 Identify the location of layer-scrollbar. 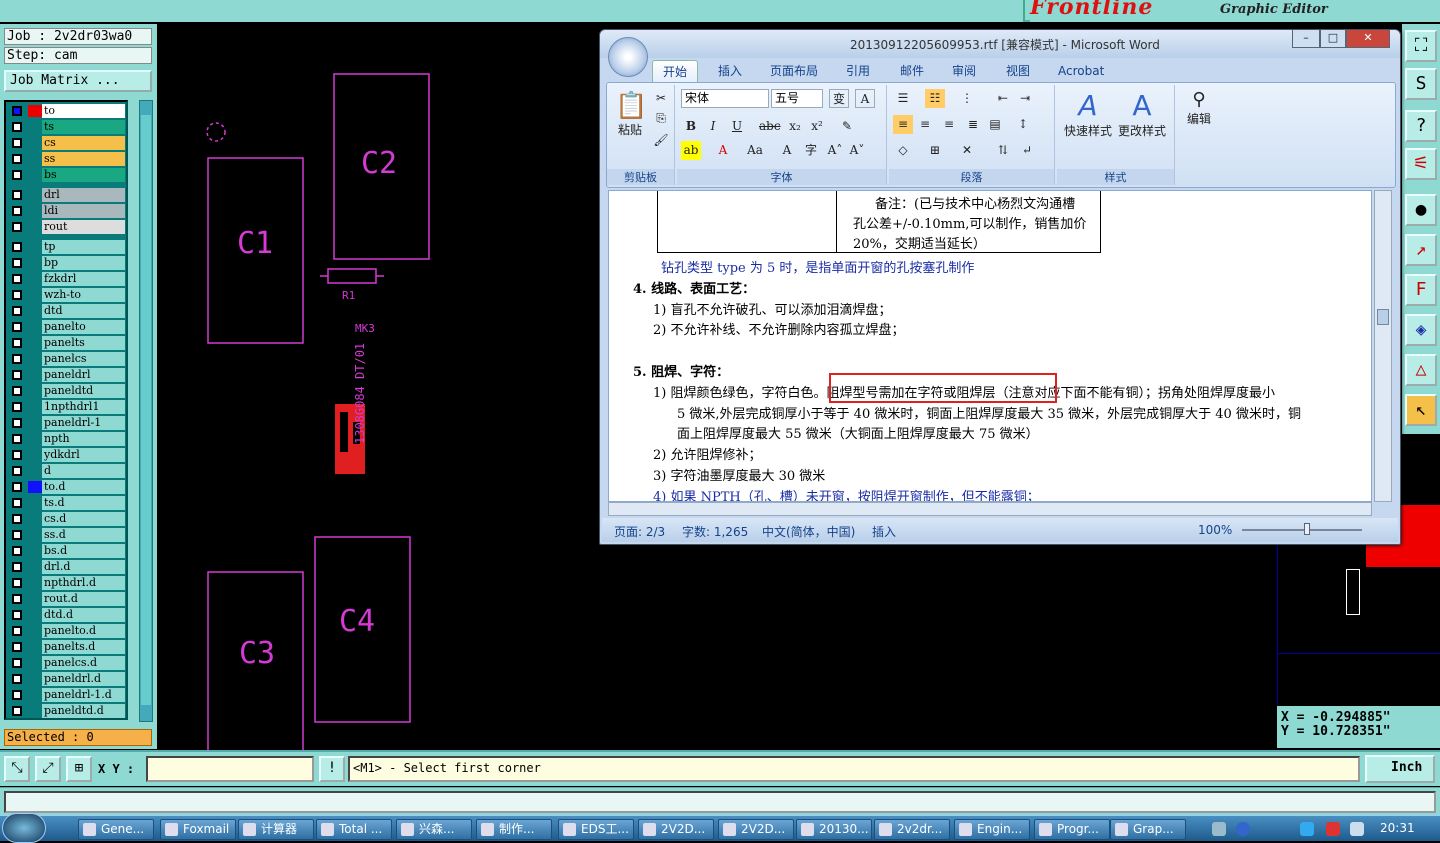
(146, 411).